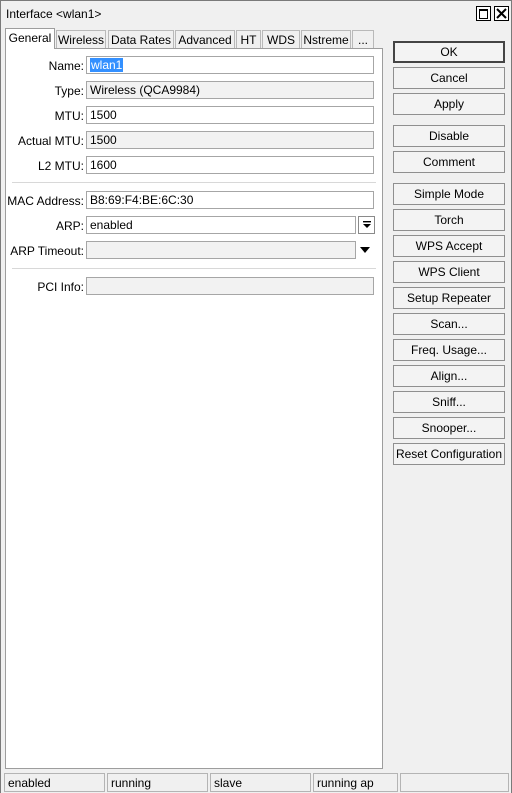 Image resolution: width=512 pixels, height=793 pixels. I want to click on arp-dropdown-button, so click(366, 225).